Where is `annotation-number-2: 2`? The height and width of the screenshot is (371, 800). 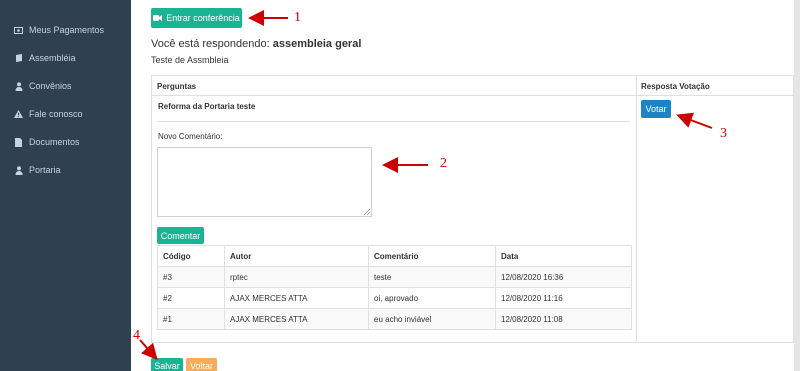
annotation-number-2: 2 is located at coordinates (443, 163).